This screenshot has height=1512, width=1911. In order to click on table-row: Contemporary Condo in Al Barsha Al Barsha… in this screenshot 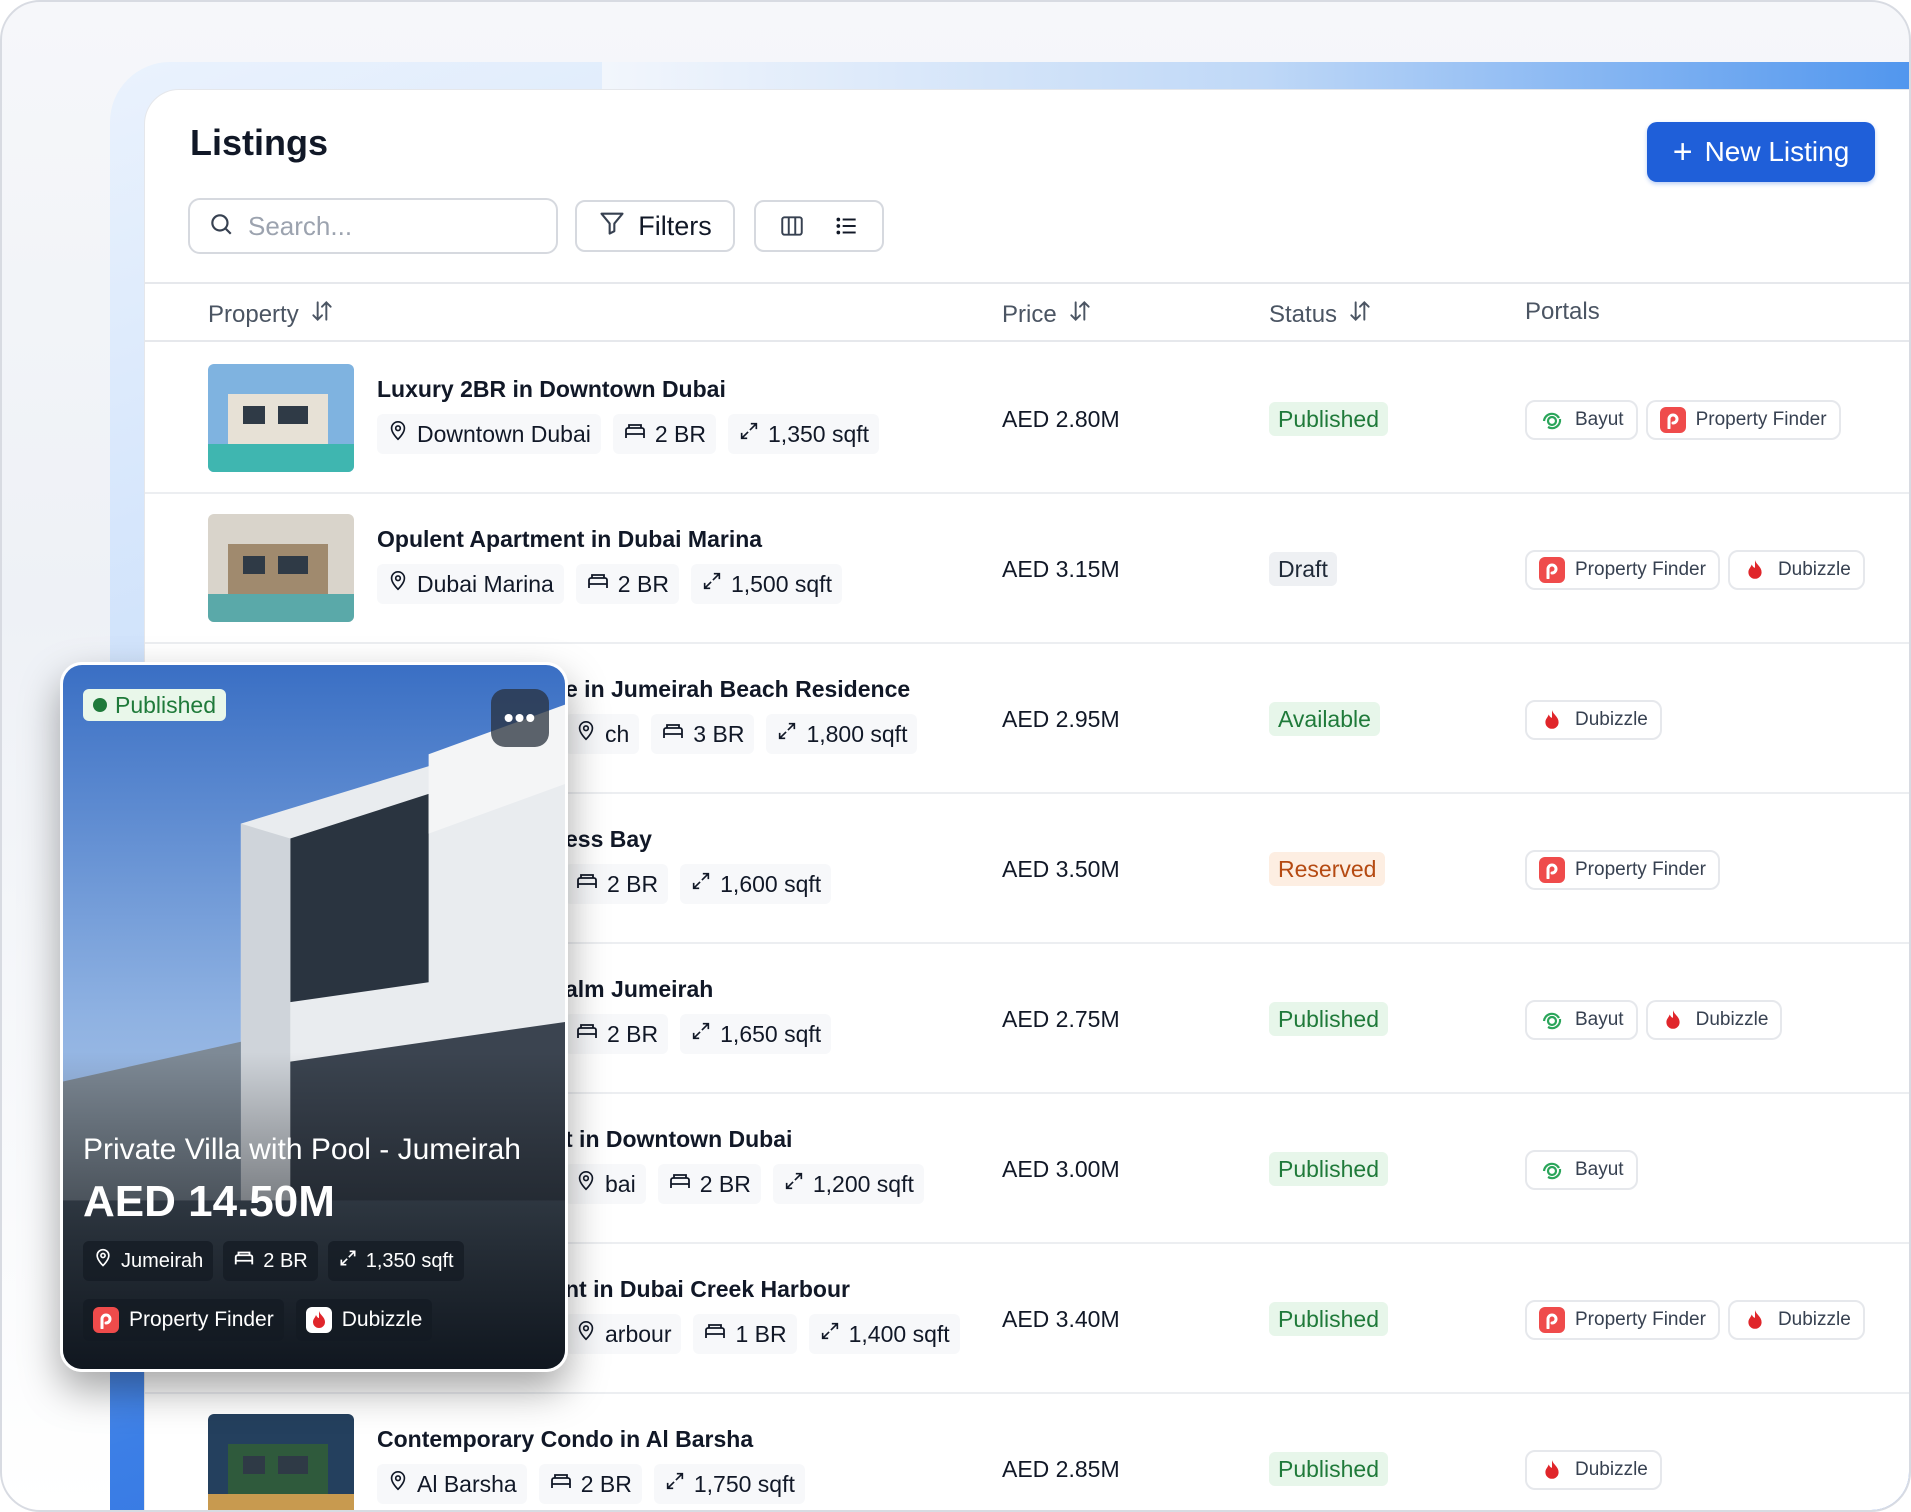, I will do `click(1027, 1452)`.